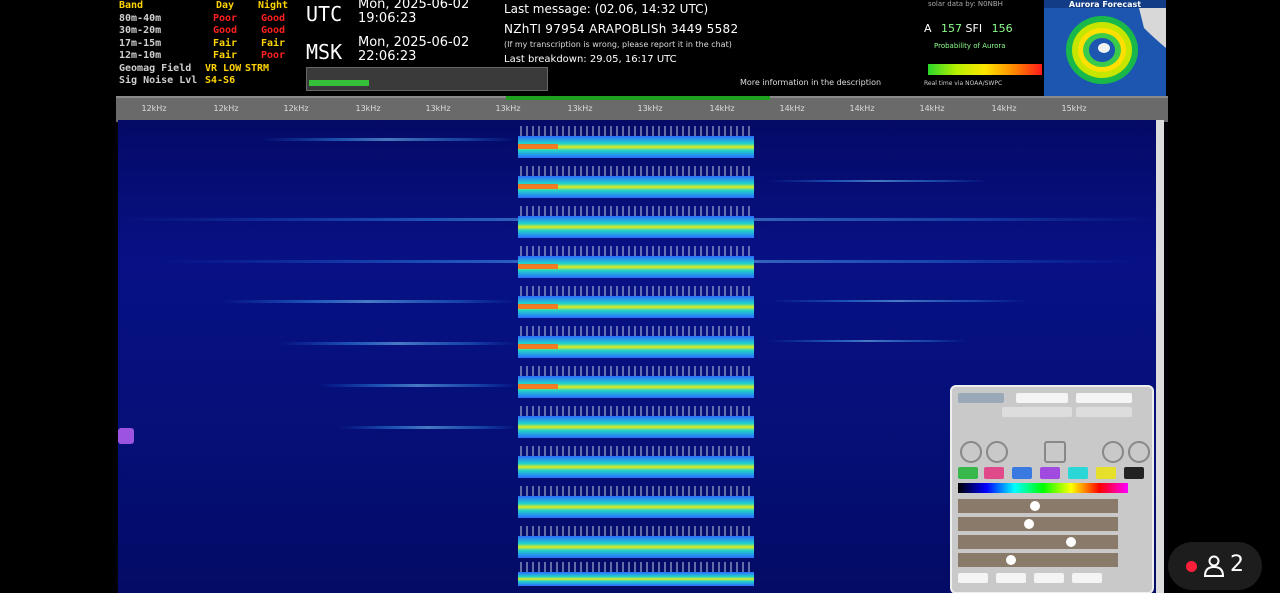 The image size is (1280, 593). I want to click on noise-row: Sig Noise Lvl S4-S6, so click(209, 81).